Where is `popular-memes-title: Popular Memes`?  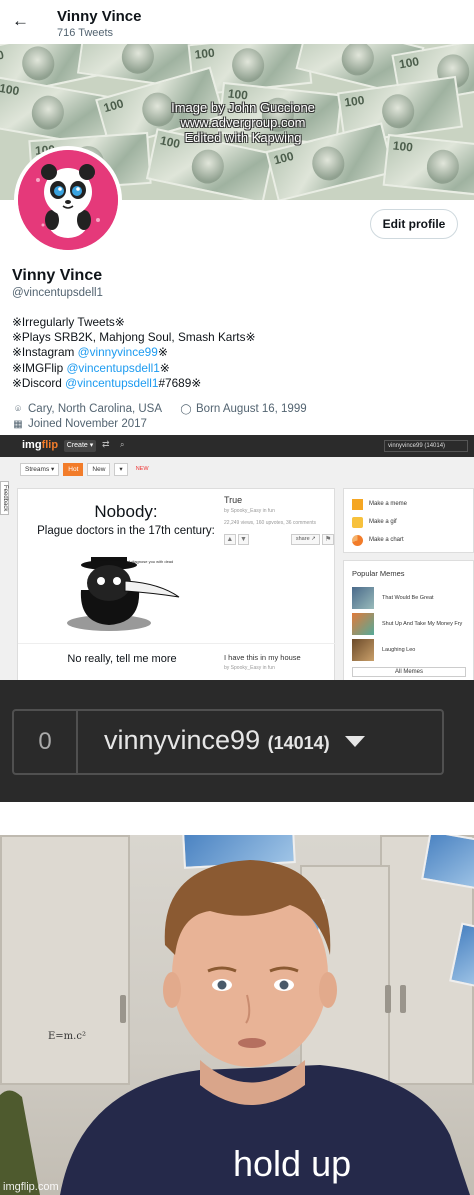
popular-memes-title: Popular Memes is located at coordinates (378, 573).